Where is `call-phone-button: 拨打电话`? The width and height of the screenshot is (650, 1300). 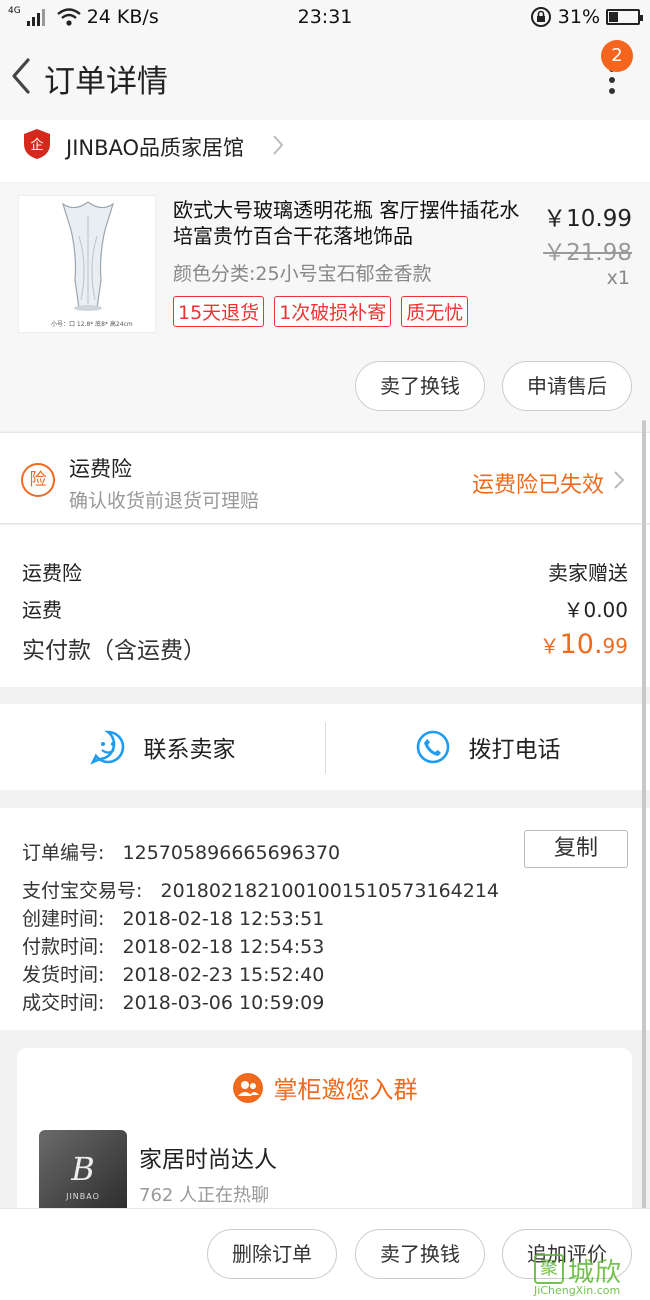
call-phone-button: 拨打电话 is located at coordinates (487, 747).